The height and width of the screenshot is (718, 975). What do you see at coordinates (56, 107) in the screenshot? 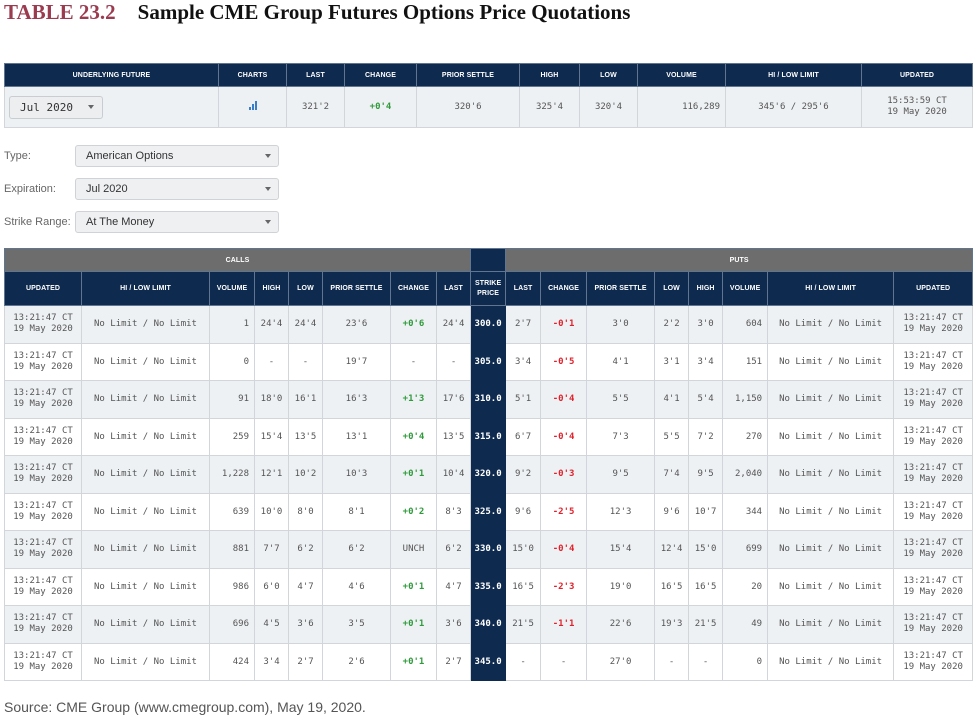
I see `contract-select: Jul 2020` at bounding box center [56, 107].